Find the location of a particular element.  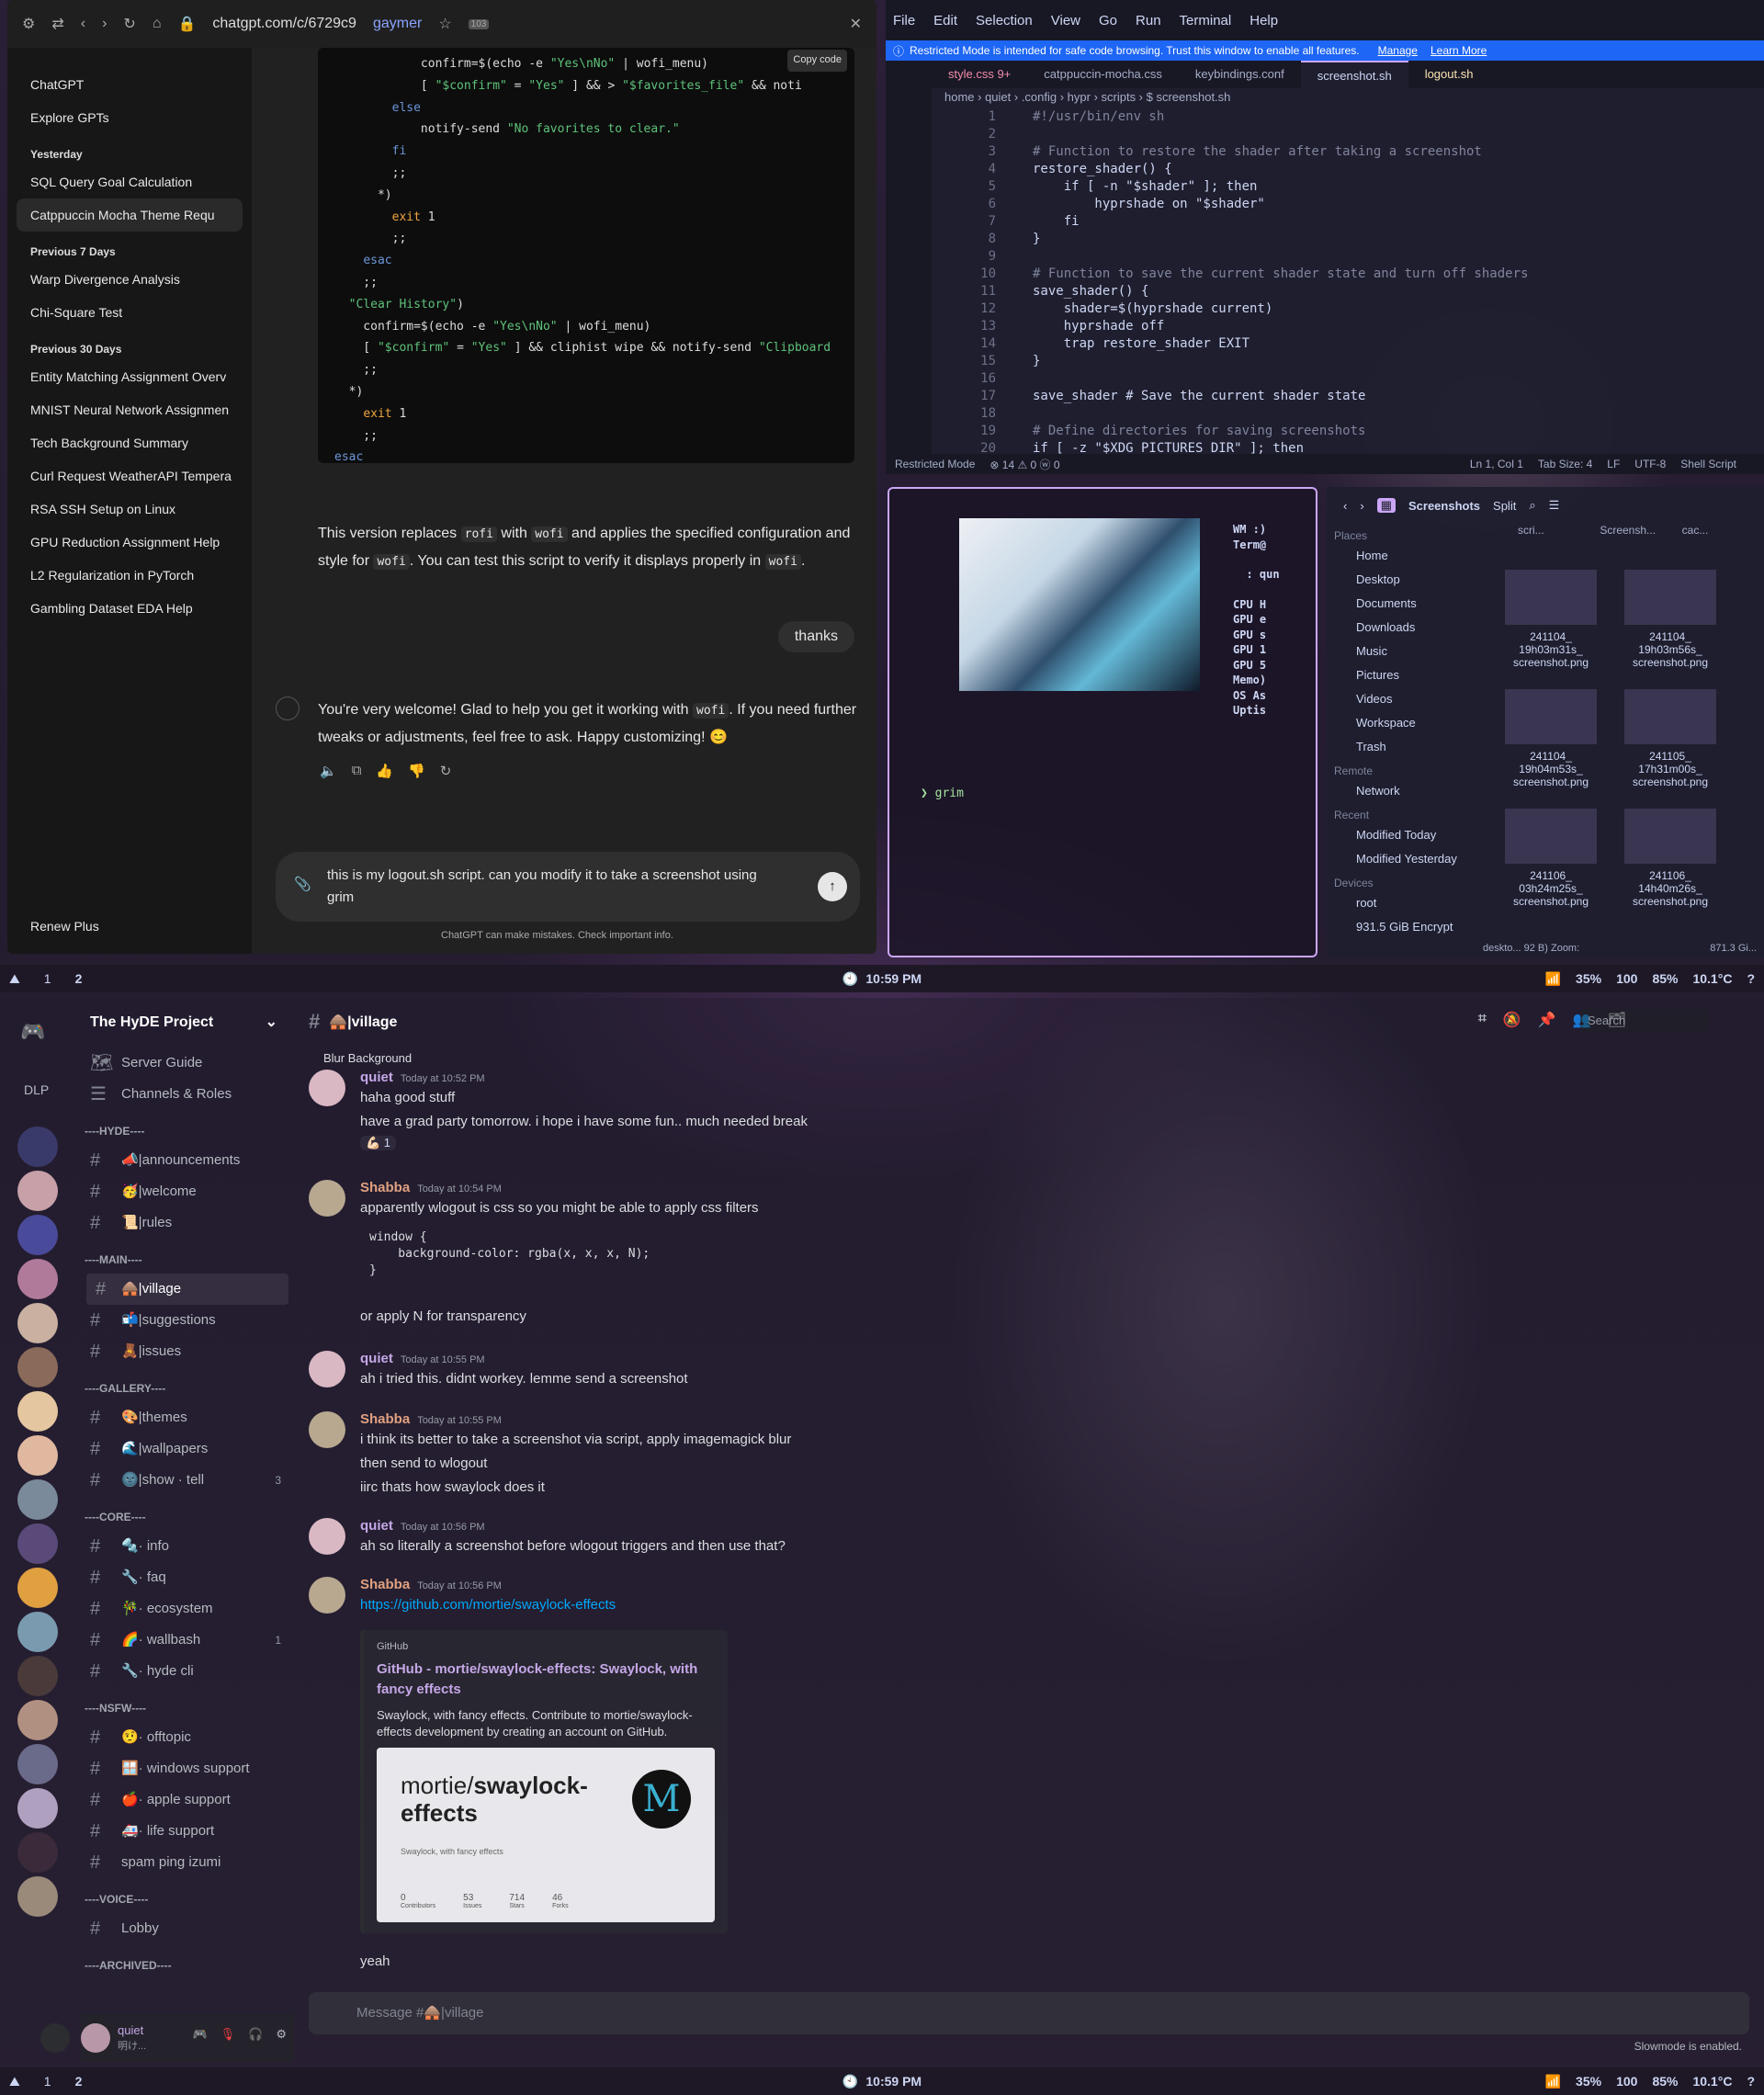

path-bar: Screenshots is located at coordinates (1444, 506).